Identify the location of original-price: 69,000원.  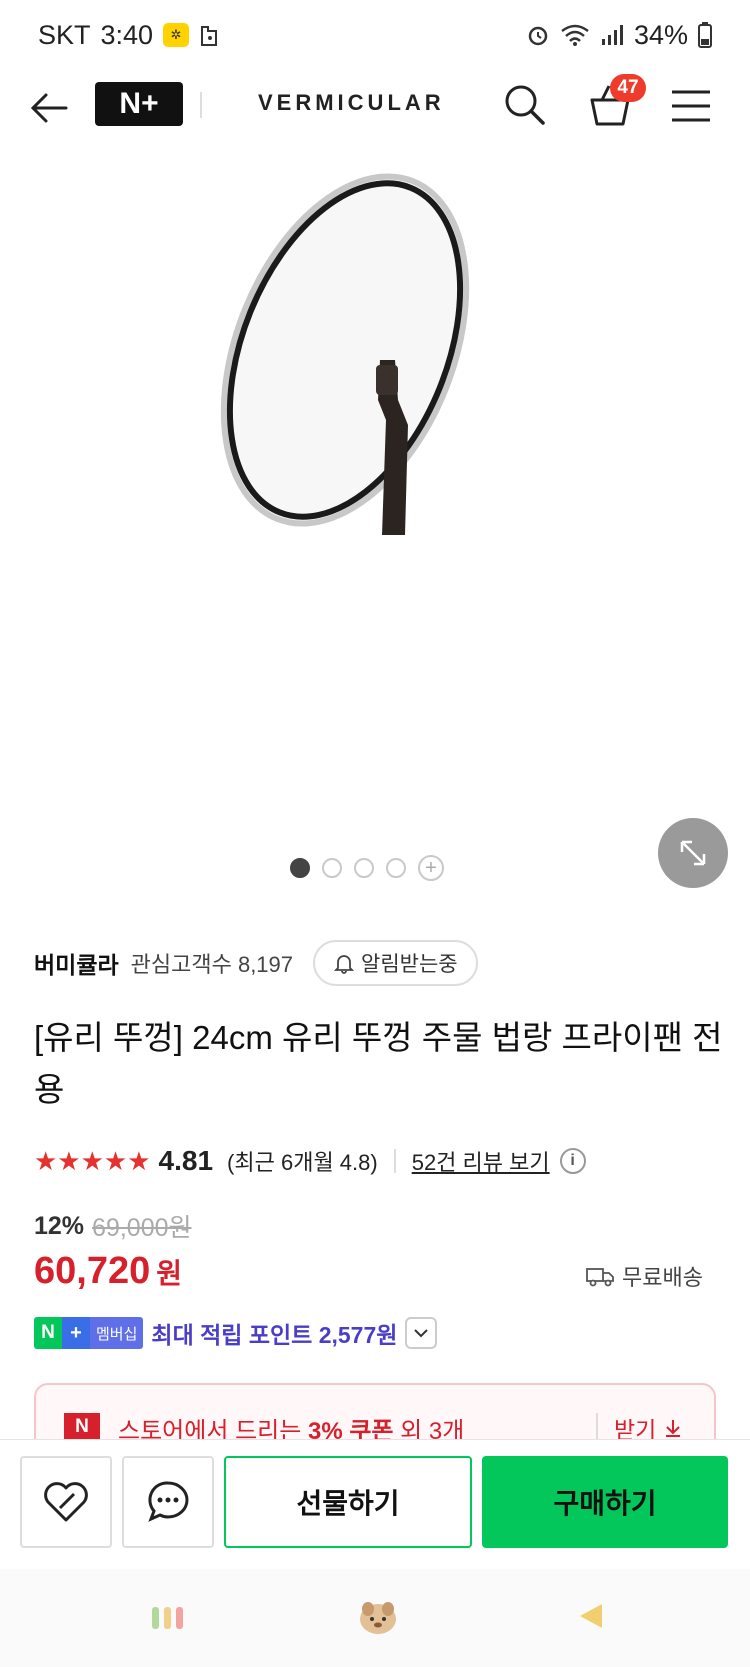
(142, 1228).